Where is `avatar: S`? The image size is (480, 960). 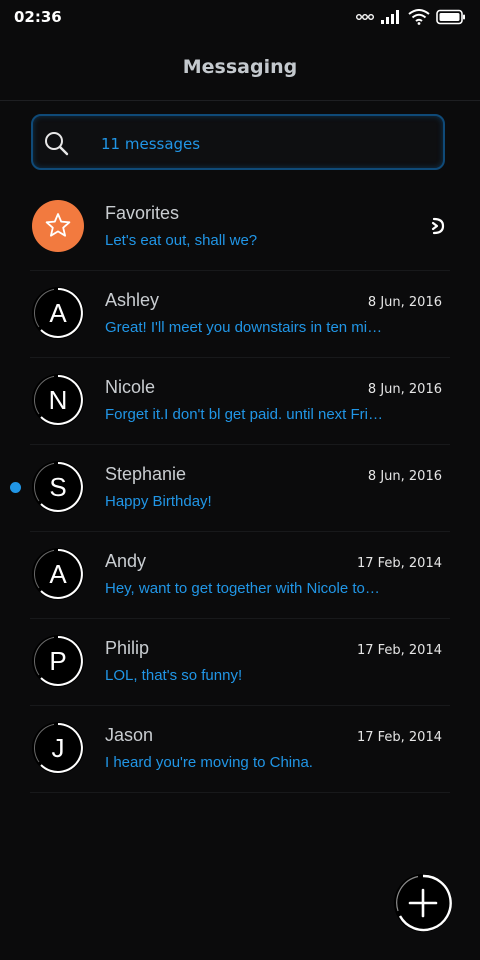 avatar: S is located at coordinates (58, 487).